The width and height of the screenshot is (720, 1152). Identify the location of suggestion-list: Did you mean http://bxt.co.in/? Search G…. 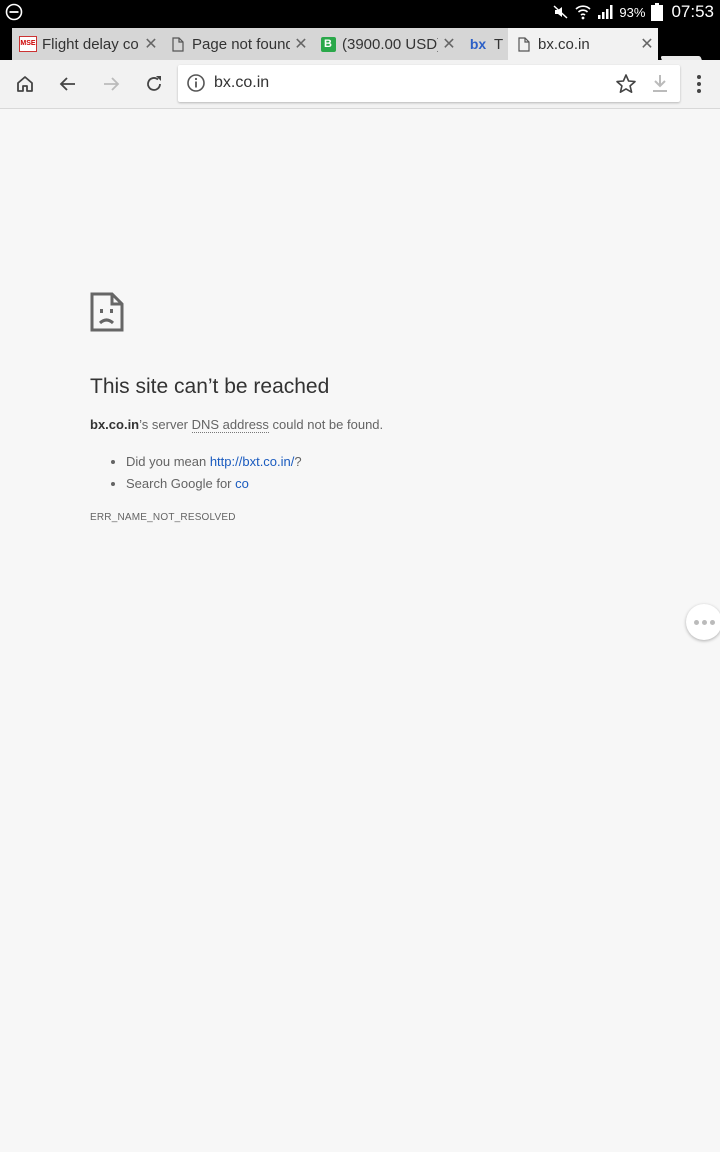
(205, 473).